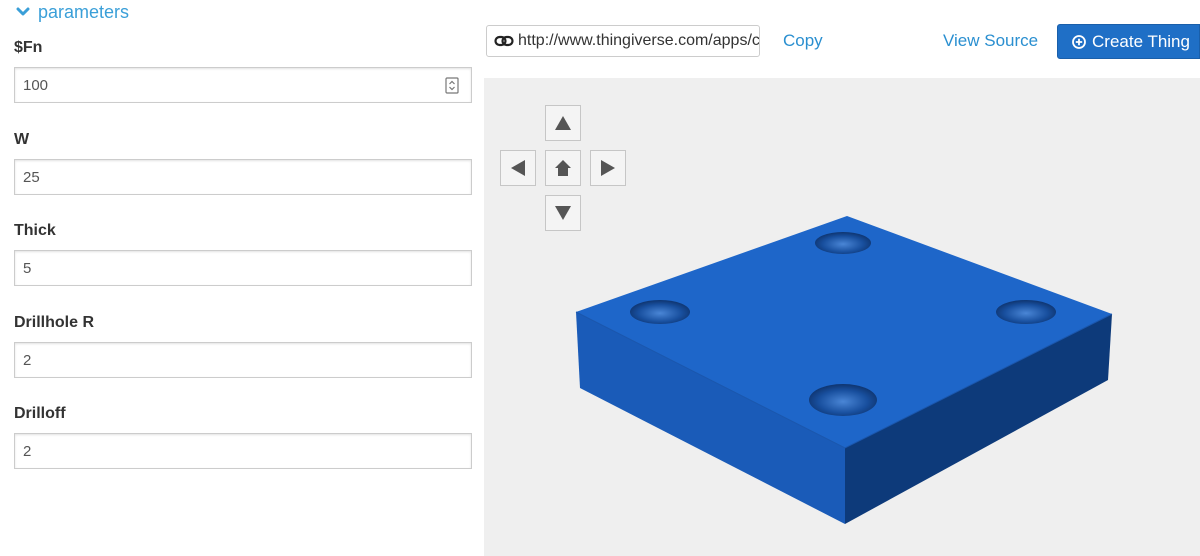 This screenshot has width=1200, height=556. Describe the element at coordinates (54, 322) in the screenshot. I see `param-label-drillhole-r: Drillhole R` at that location.